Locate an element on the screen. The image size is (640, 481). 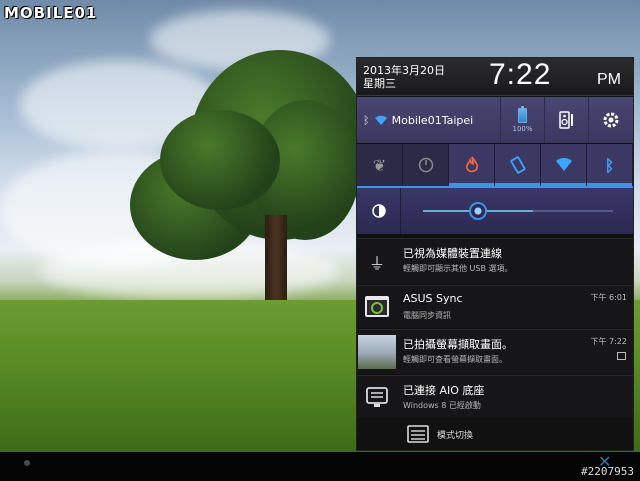
notification-subtitle: 輕觸即可查看螢幕擷取畫面。 is located at coordinates (455, 359).